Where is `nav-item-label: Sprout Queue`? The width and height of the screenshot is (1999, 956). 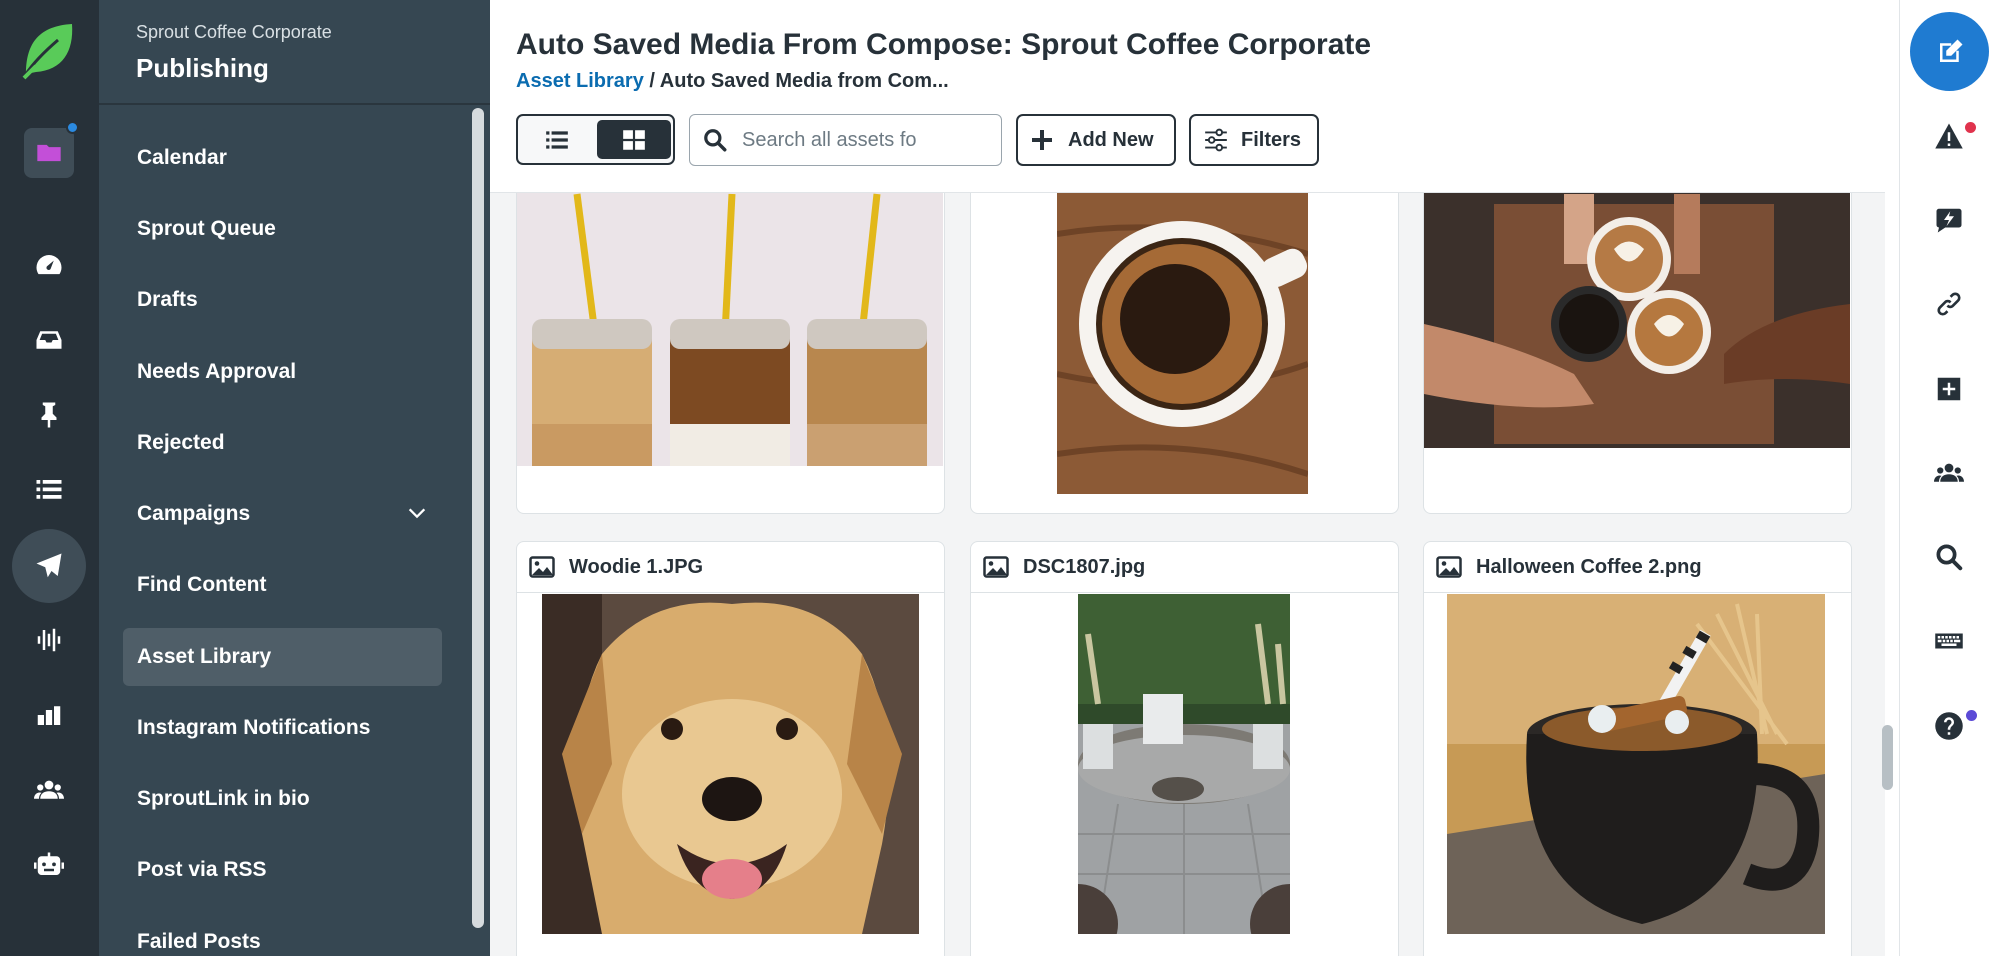
nav-item-label: Sprout Queue is located at coordinates (206, 228).